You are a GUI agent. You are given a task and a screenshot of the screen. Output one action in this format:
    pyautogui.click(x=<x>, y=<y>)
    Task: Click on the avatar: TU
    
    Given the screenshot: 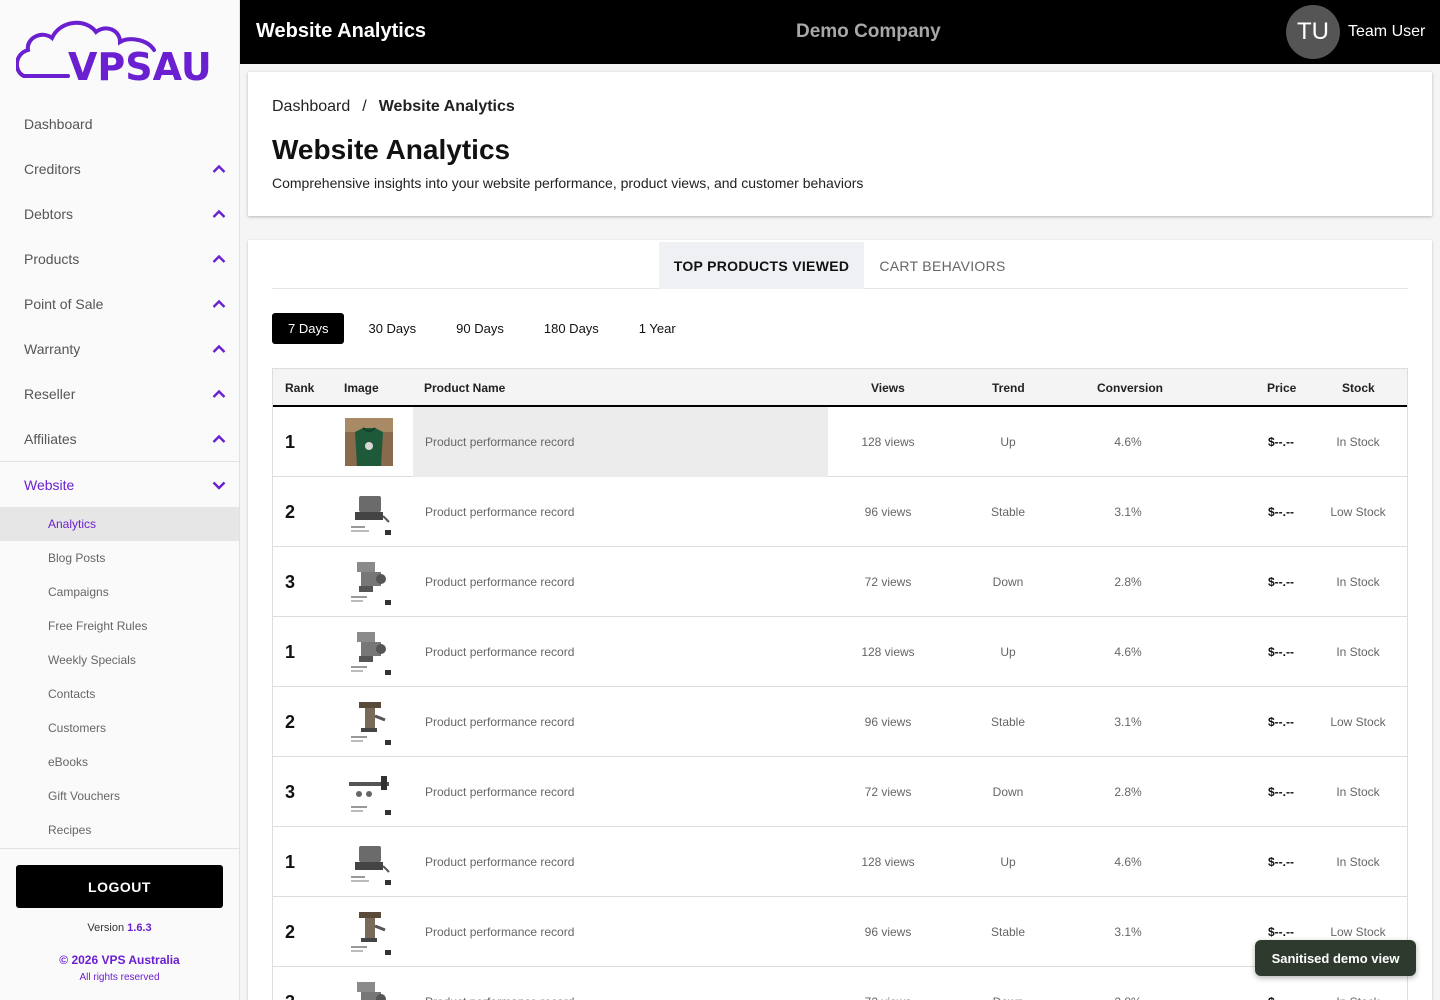 What is the action you would take?
    pyautogui.click(x=1313, y=32)
    